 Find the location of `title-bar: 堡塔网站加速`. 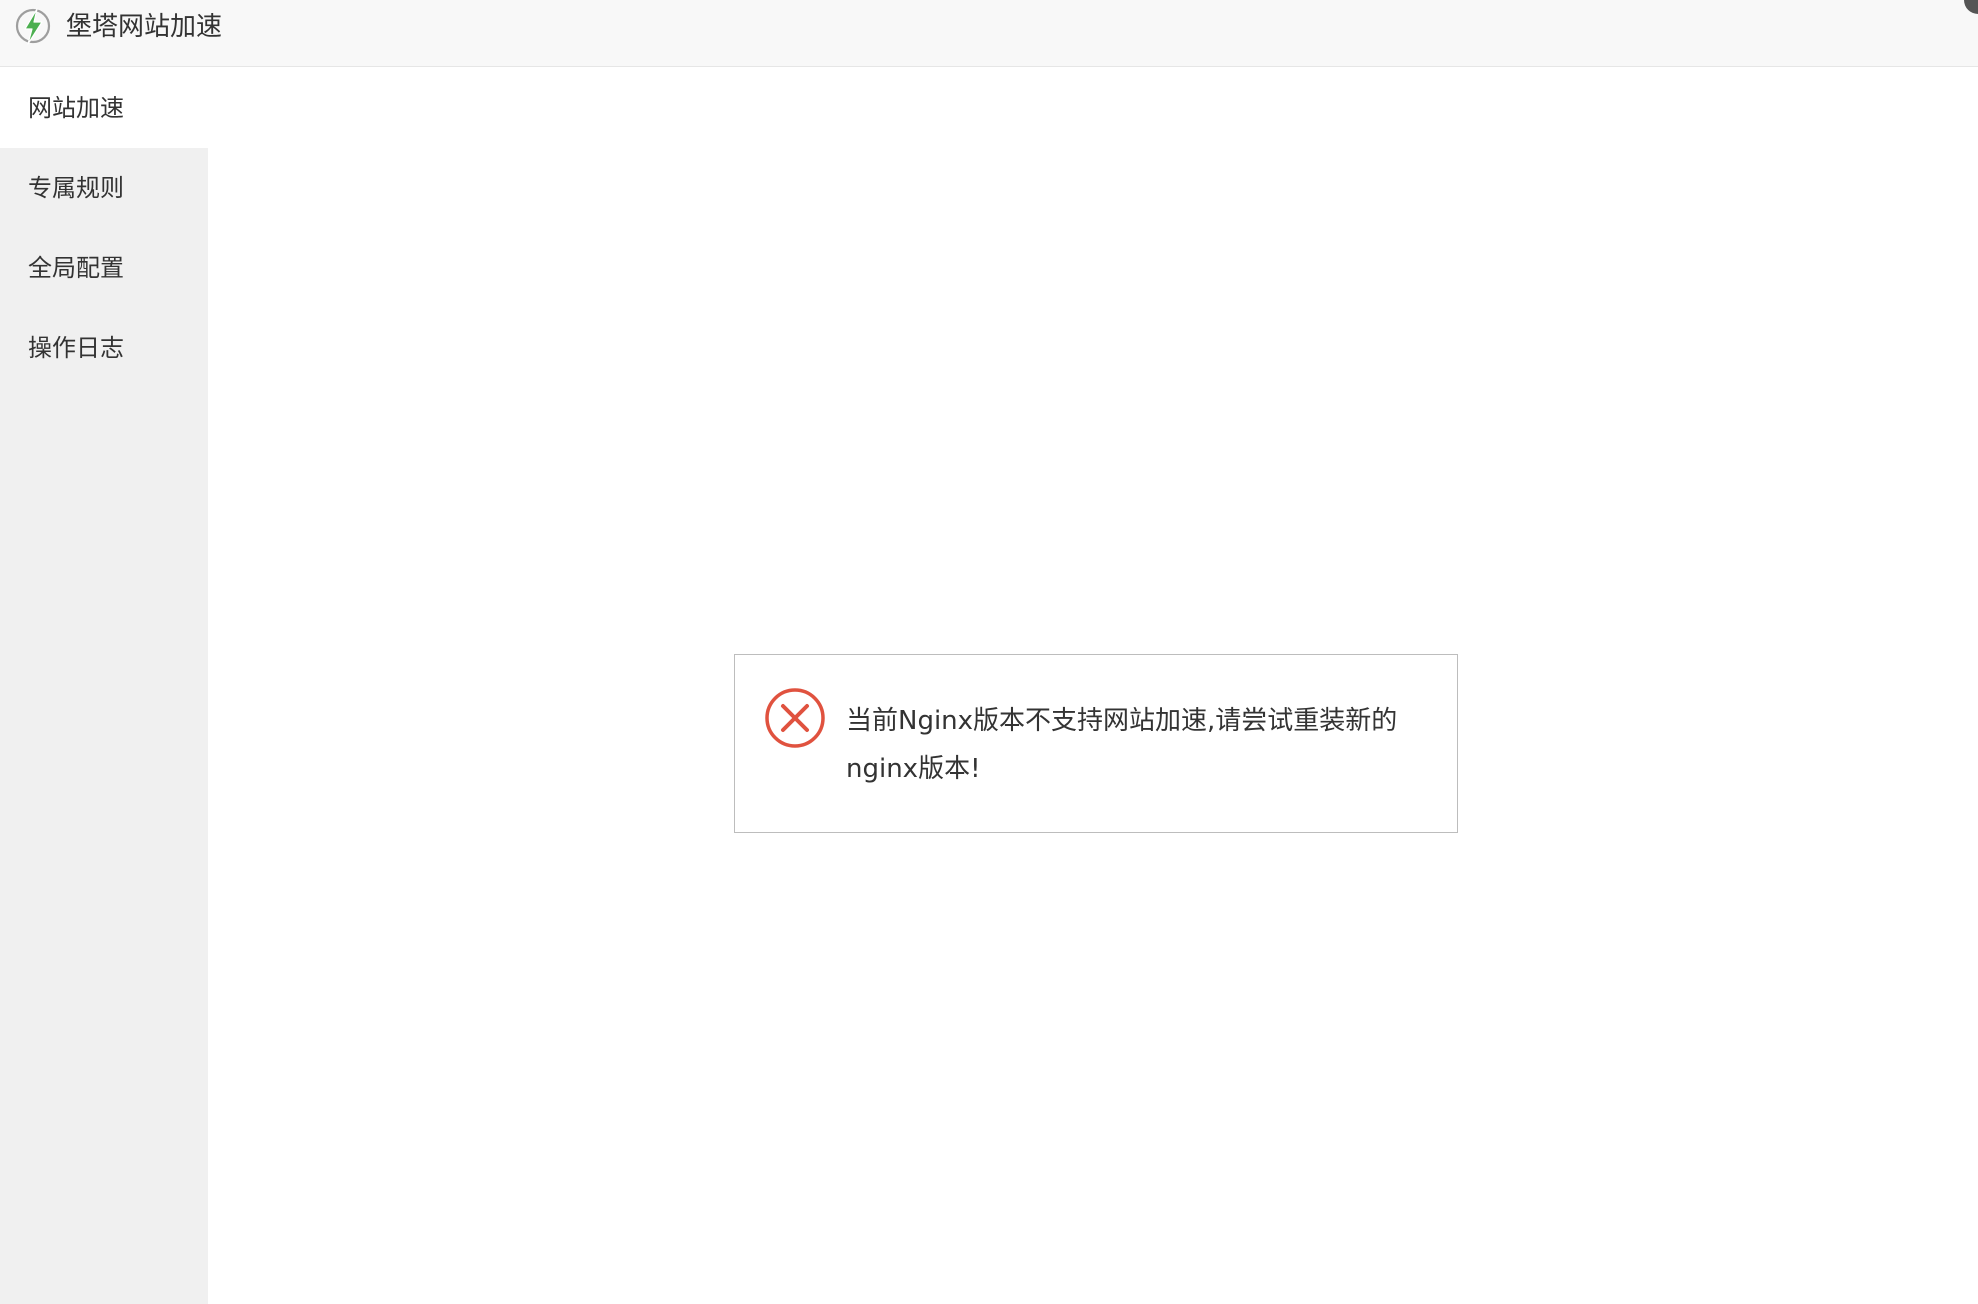

title-bar: 堡塔网站加速 is located at coordinates (989, 33).